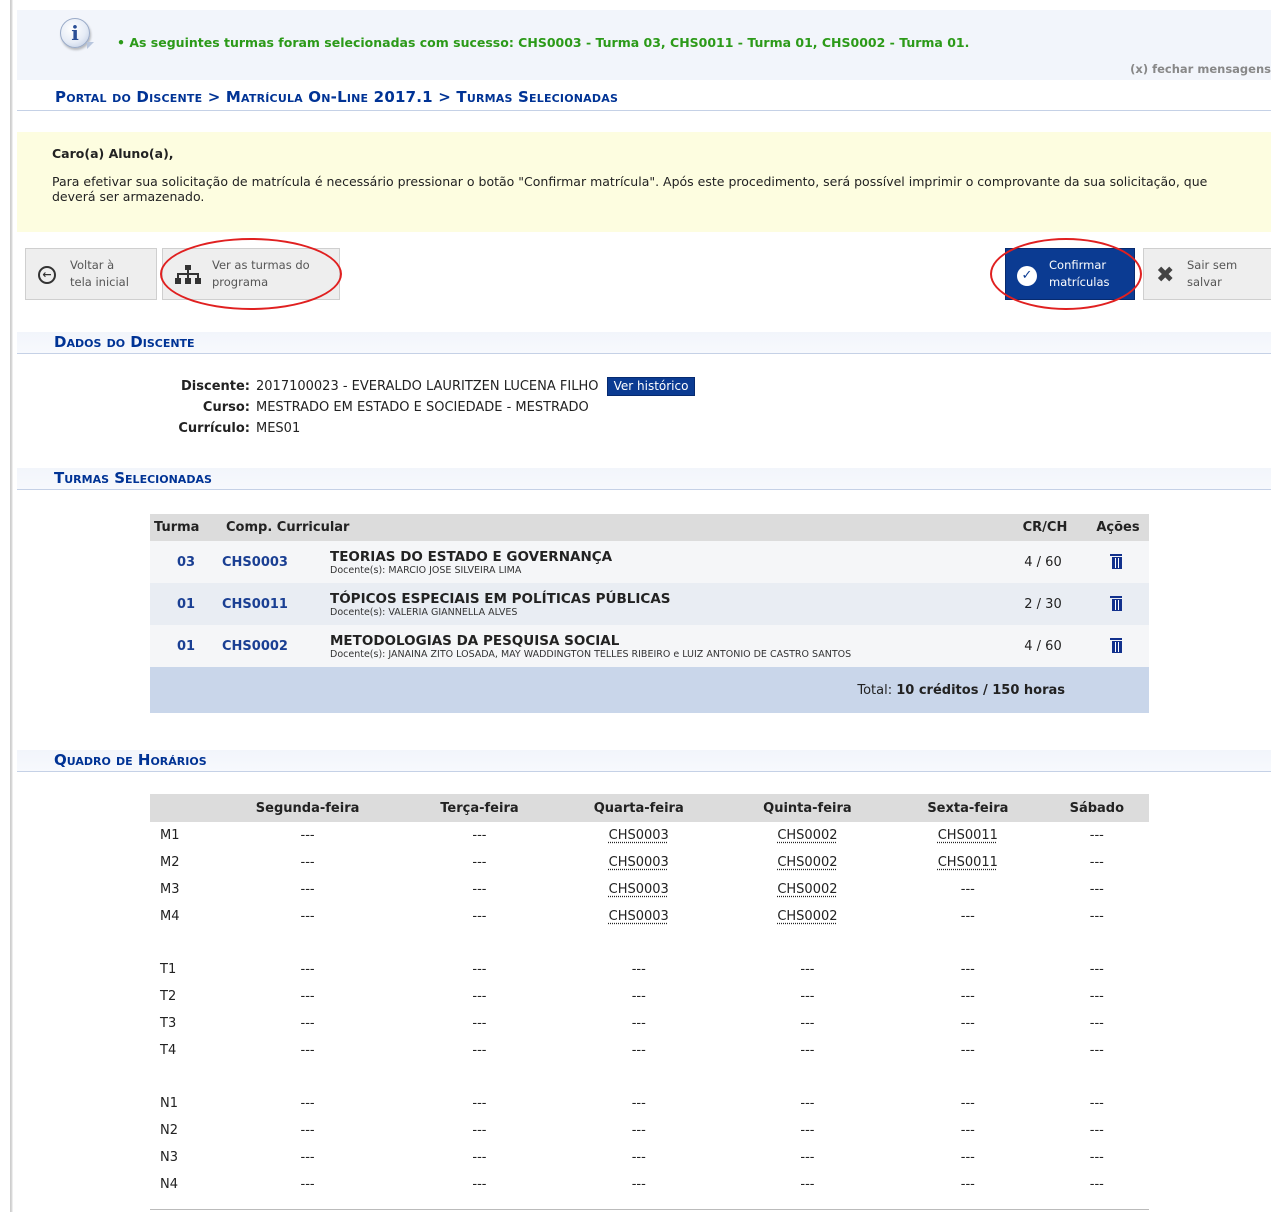 Image resolution: width=1271 pixels, height=1212 pixels. I want to click on credits-hours: 4 / 60, so click(1043, 646).